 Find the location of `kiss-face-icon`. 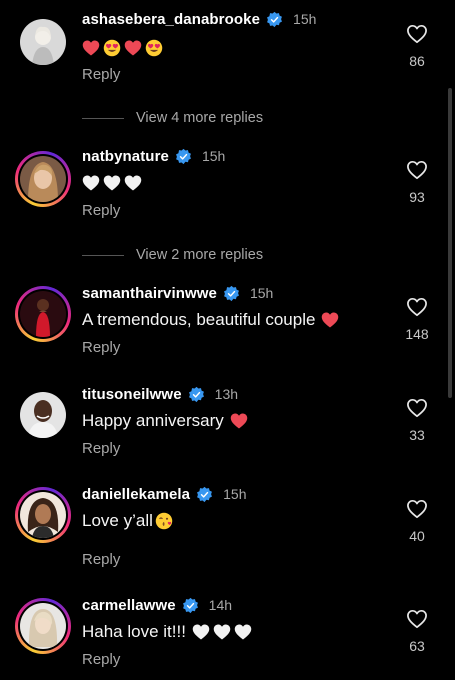

kiss-face-icon is located at coordinates (164, 521).